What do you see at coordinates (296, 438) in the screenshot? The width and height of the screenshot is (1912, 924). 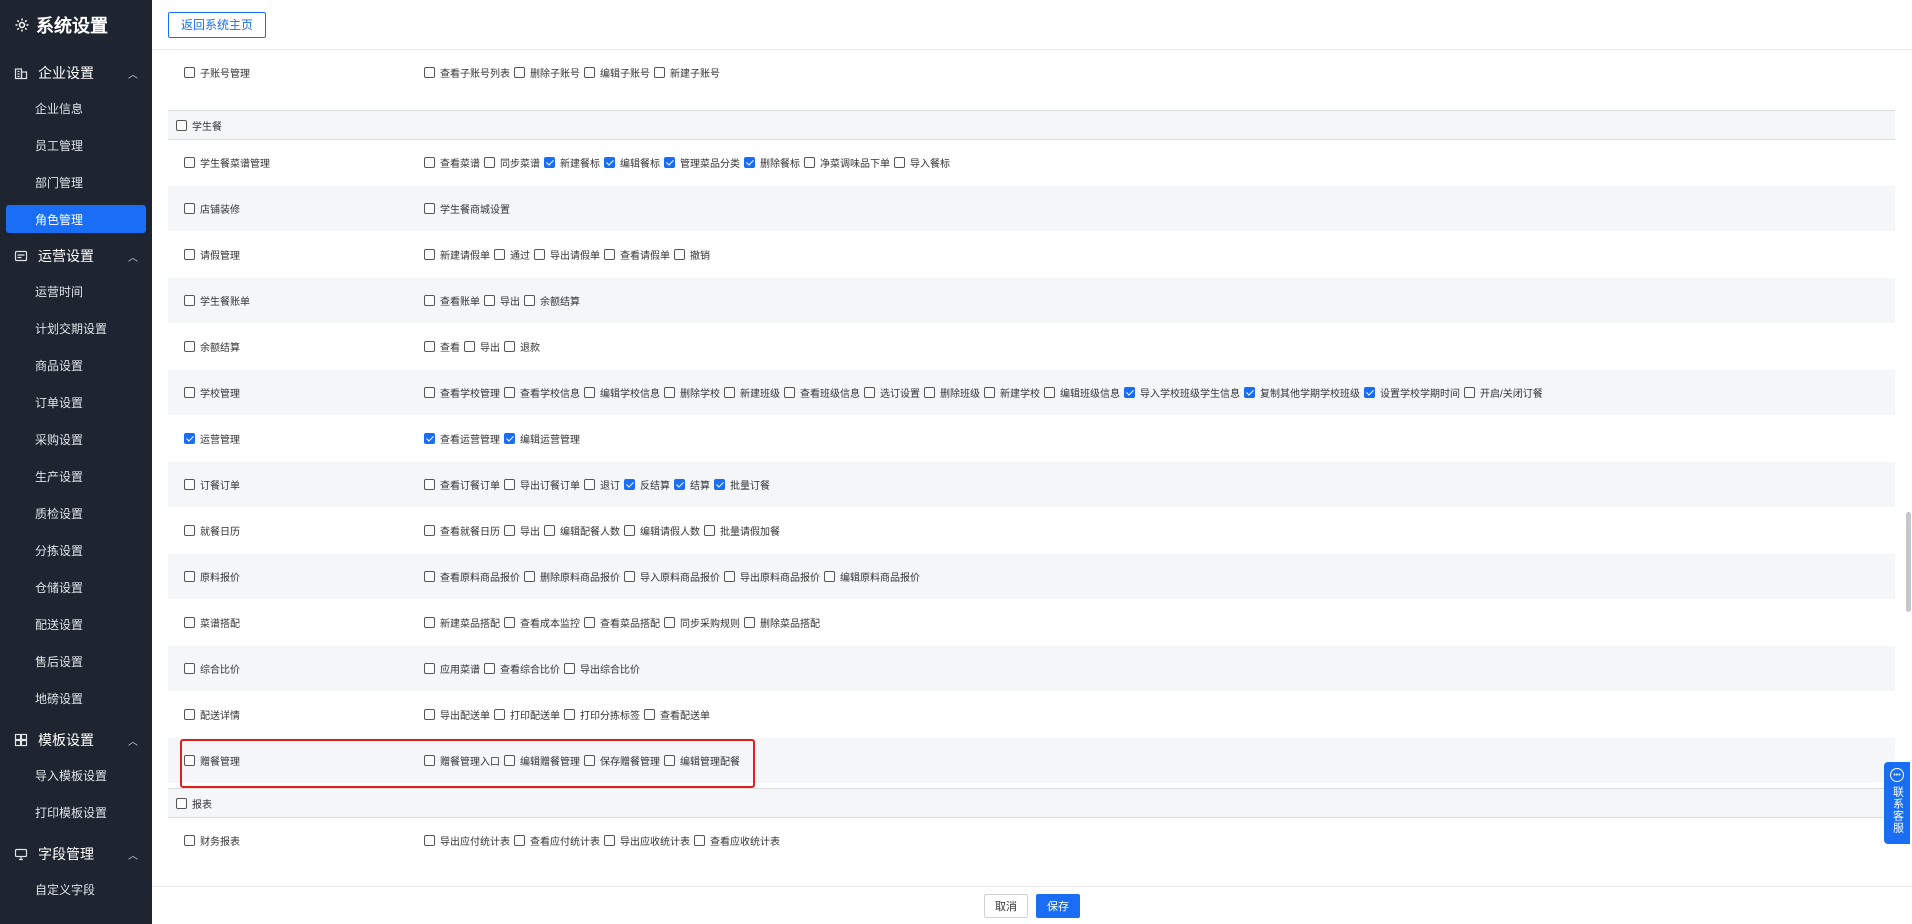 I see `permission-group: 运营管理` at bounding box center [296, 438].